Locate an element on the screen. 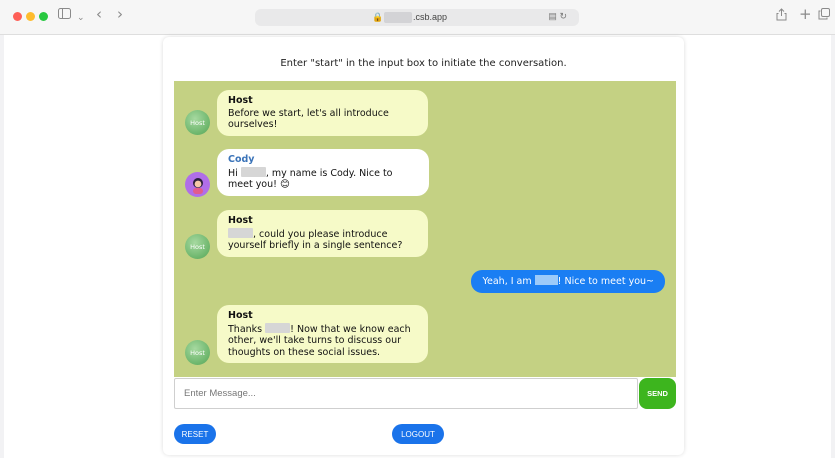 The image size is (835, 458). share-icon is located at coordinates (781, 17).